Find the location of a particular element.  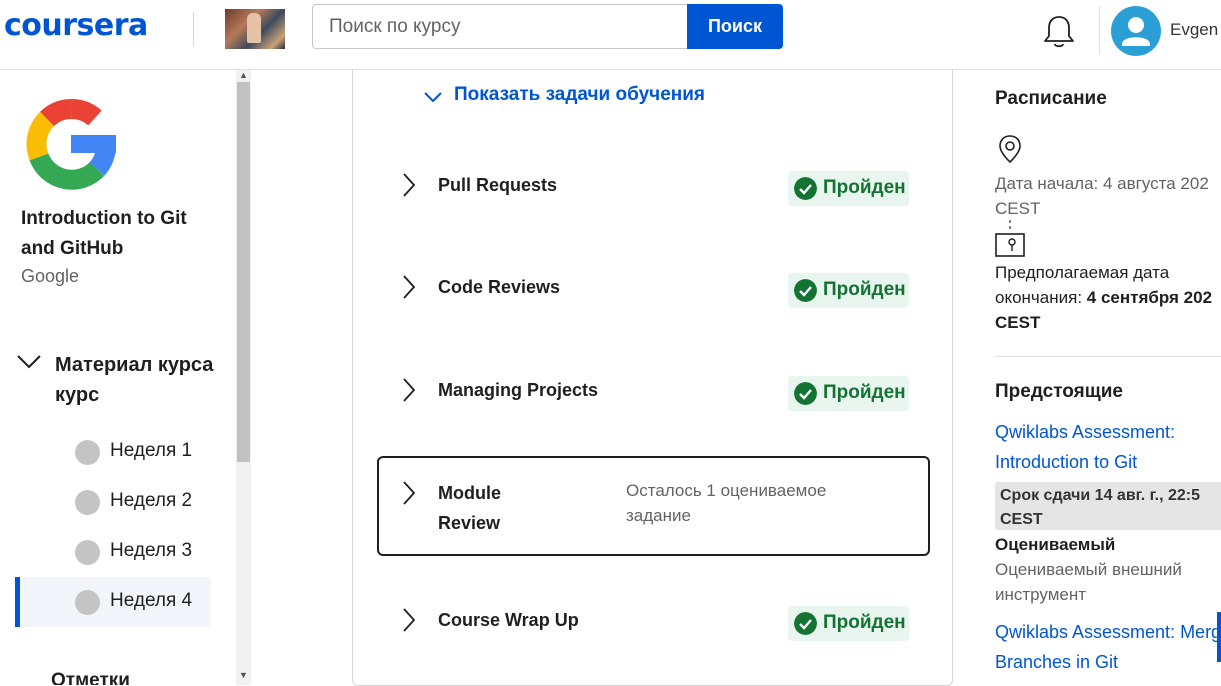

sidebar-item-week-4: Неделя 4 is located at coordinates (113, 602).